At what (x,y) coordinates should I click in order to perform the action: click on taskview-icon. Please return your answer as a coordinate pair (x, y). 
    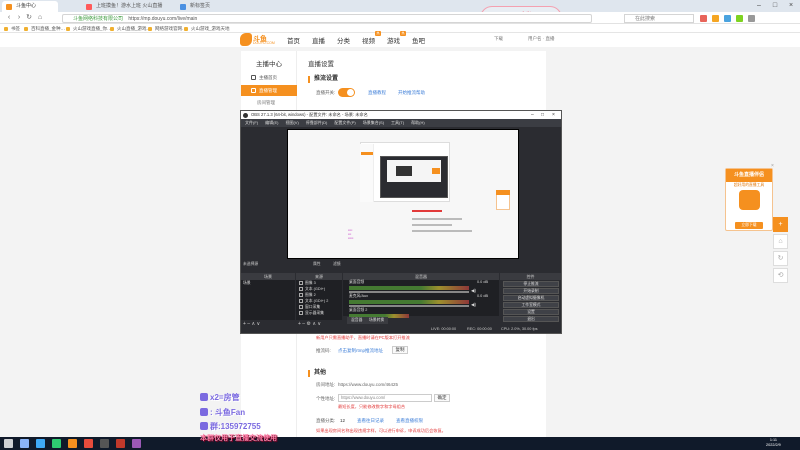
    Looking at the image, I should click on (40, 443).